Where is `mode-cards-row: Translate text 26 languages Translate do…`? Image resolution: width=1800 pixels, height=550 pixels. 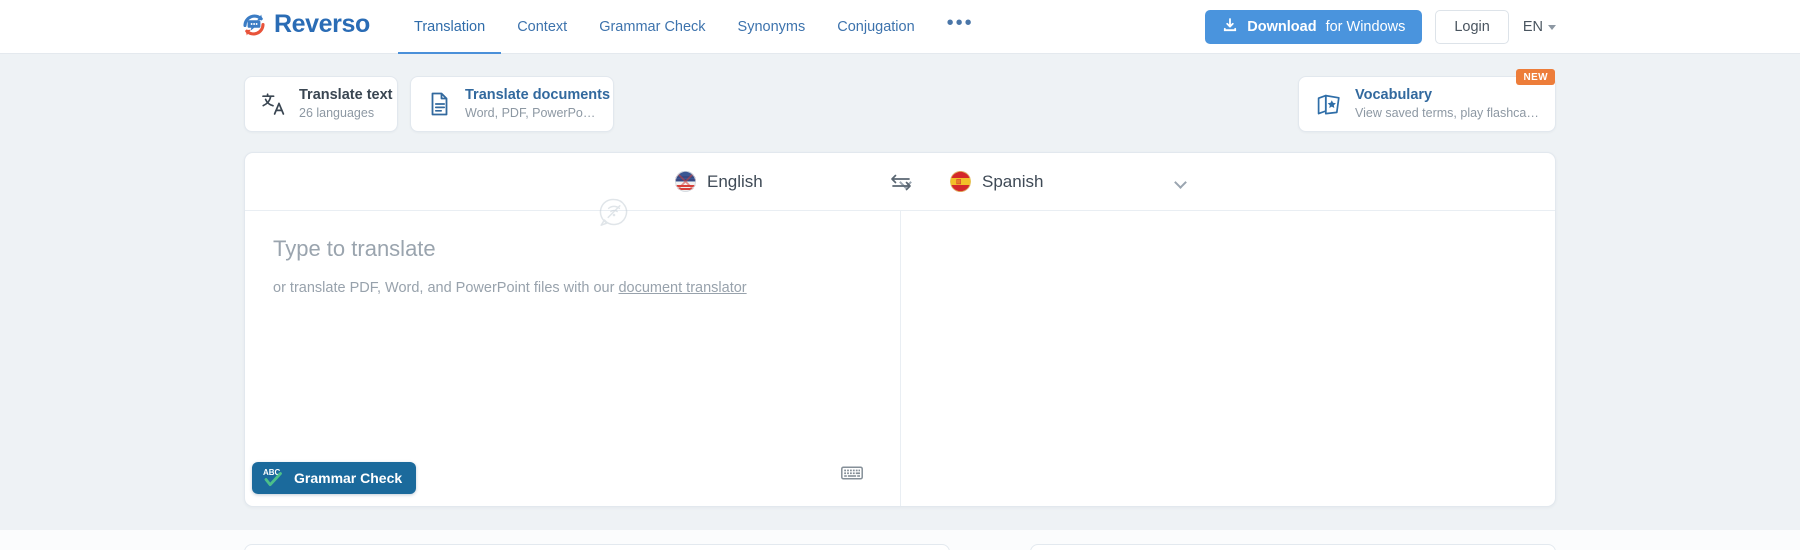 mode-cards-row: Translate text 26 languages Translate do… is located at coordinates (900, 100).